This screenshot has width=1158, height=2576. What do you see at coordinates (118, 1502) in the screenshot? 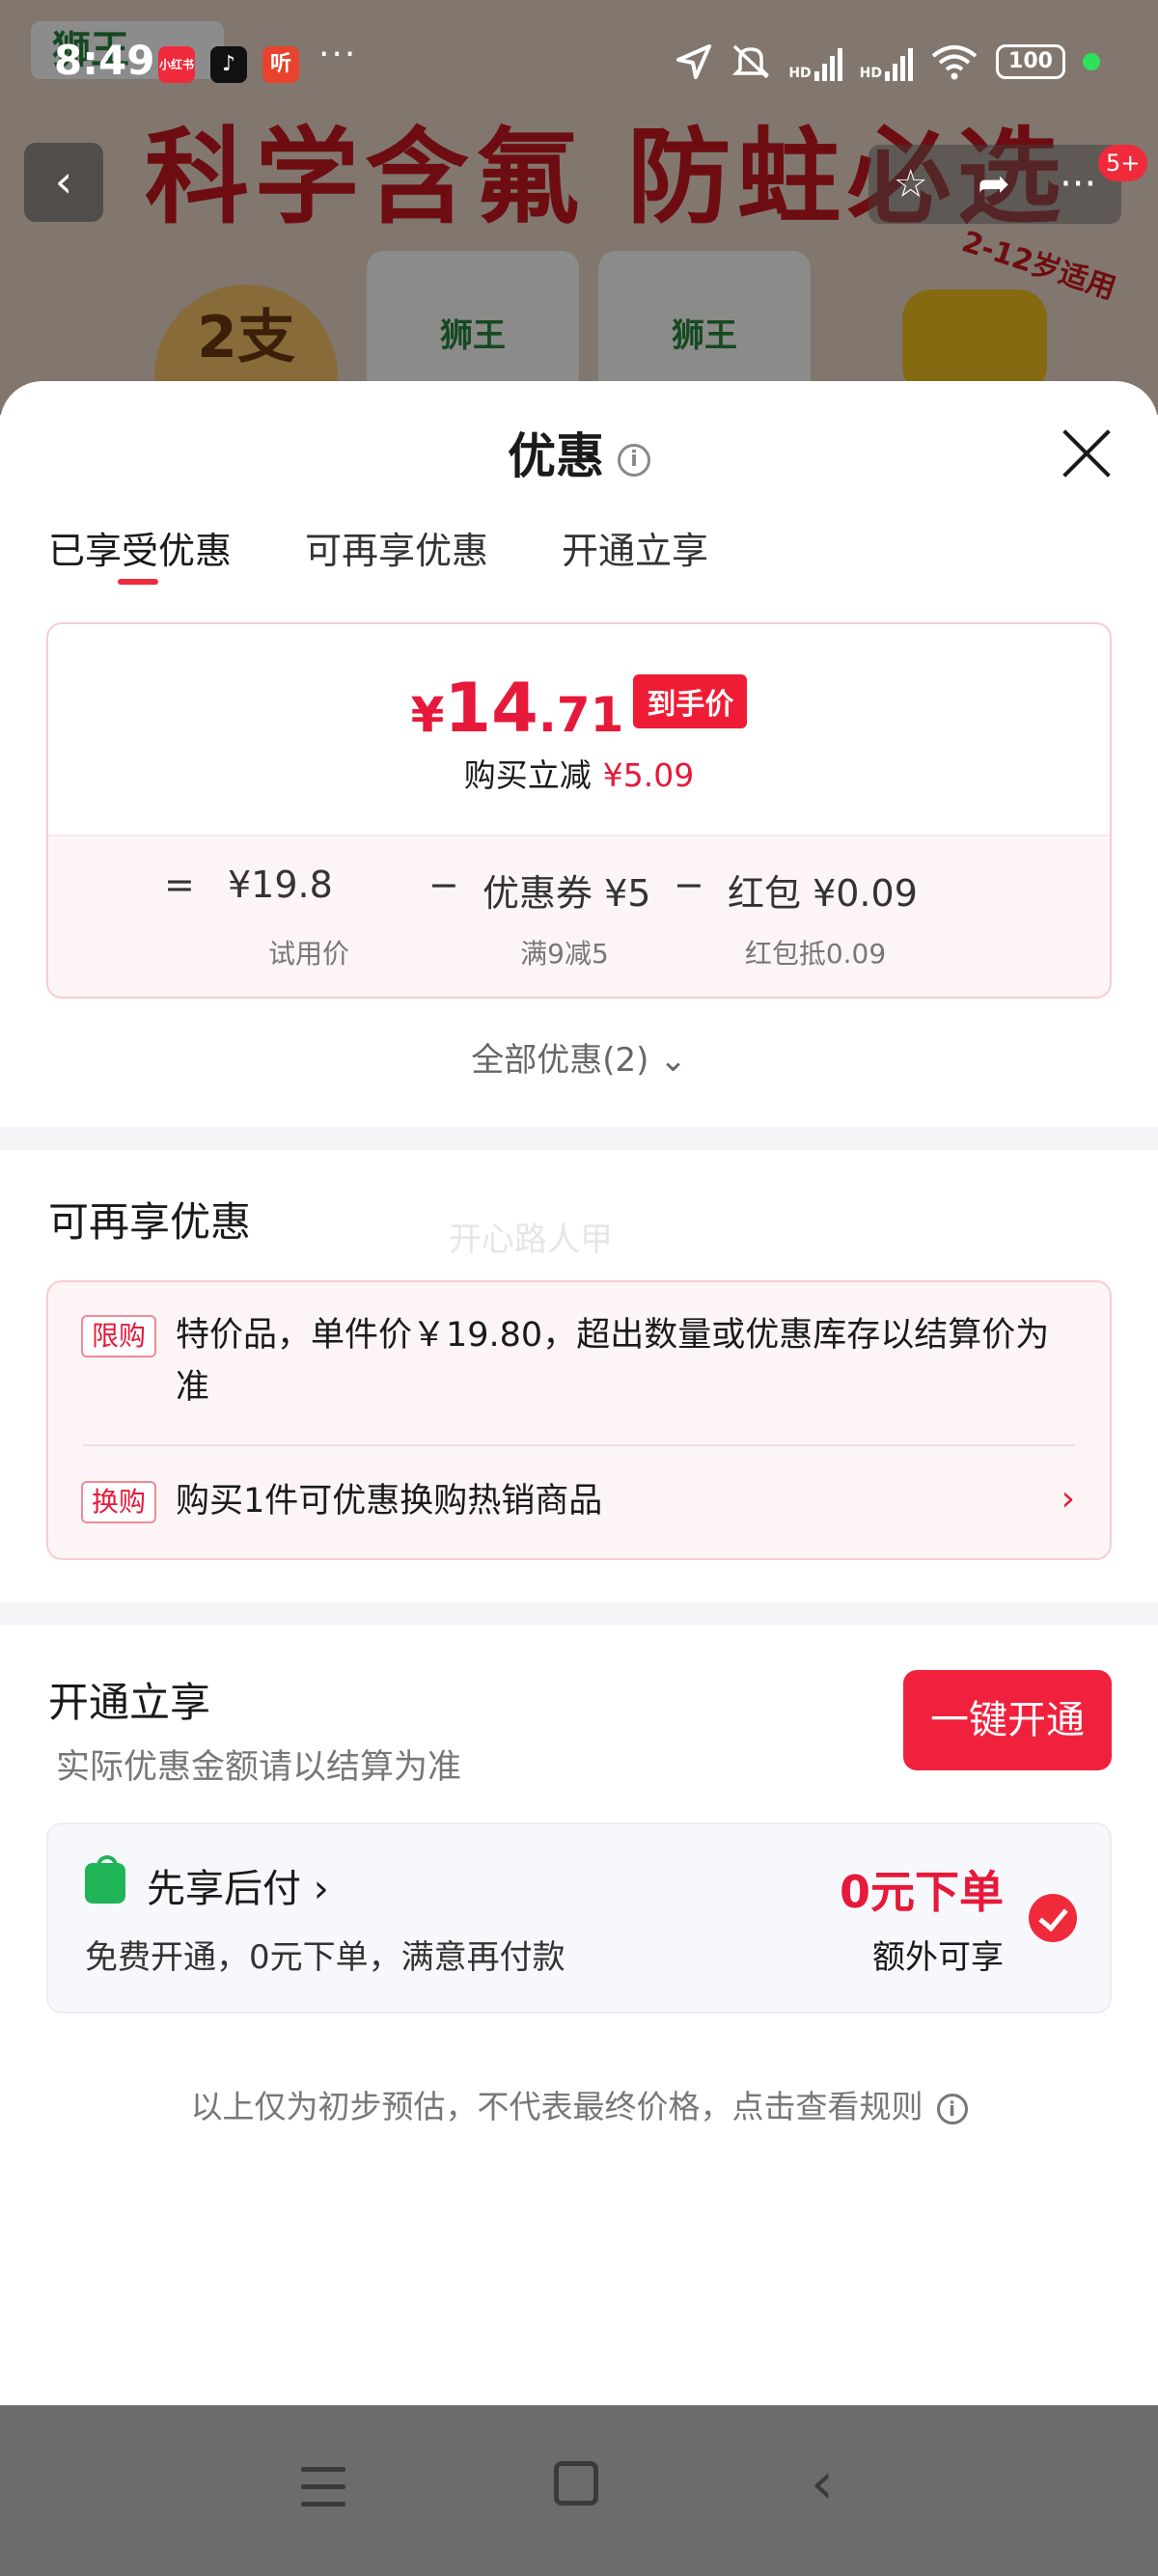
I see `exchange-tag: 换购` at bounding box center [118, 1502].